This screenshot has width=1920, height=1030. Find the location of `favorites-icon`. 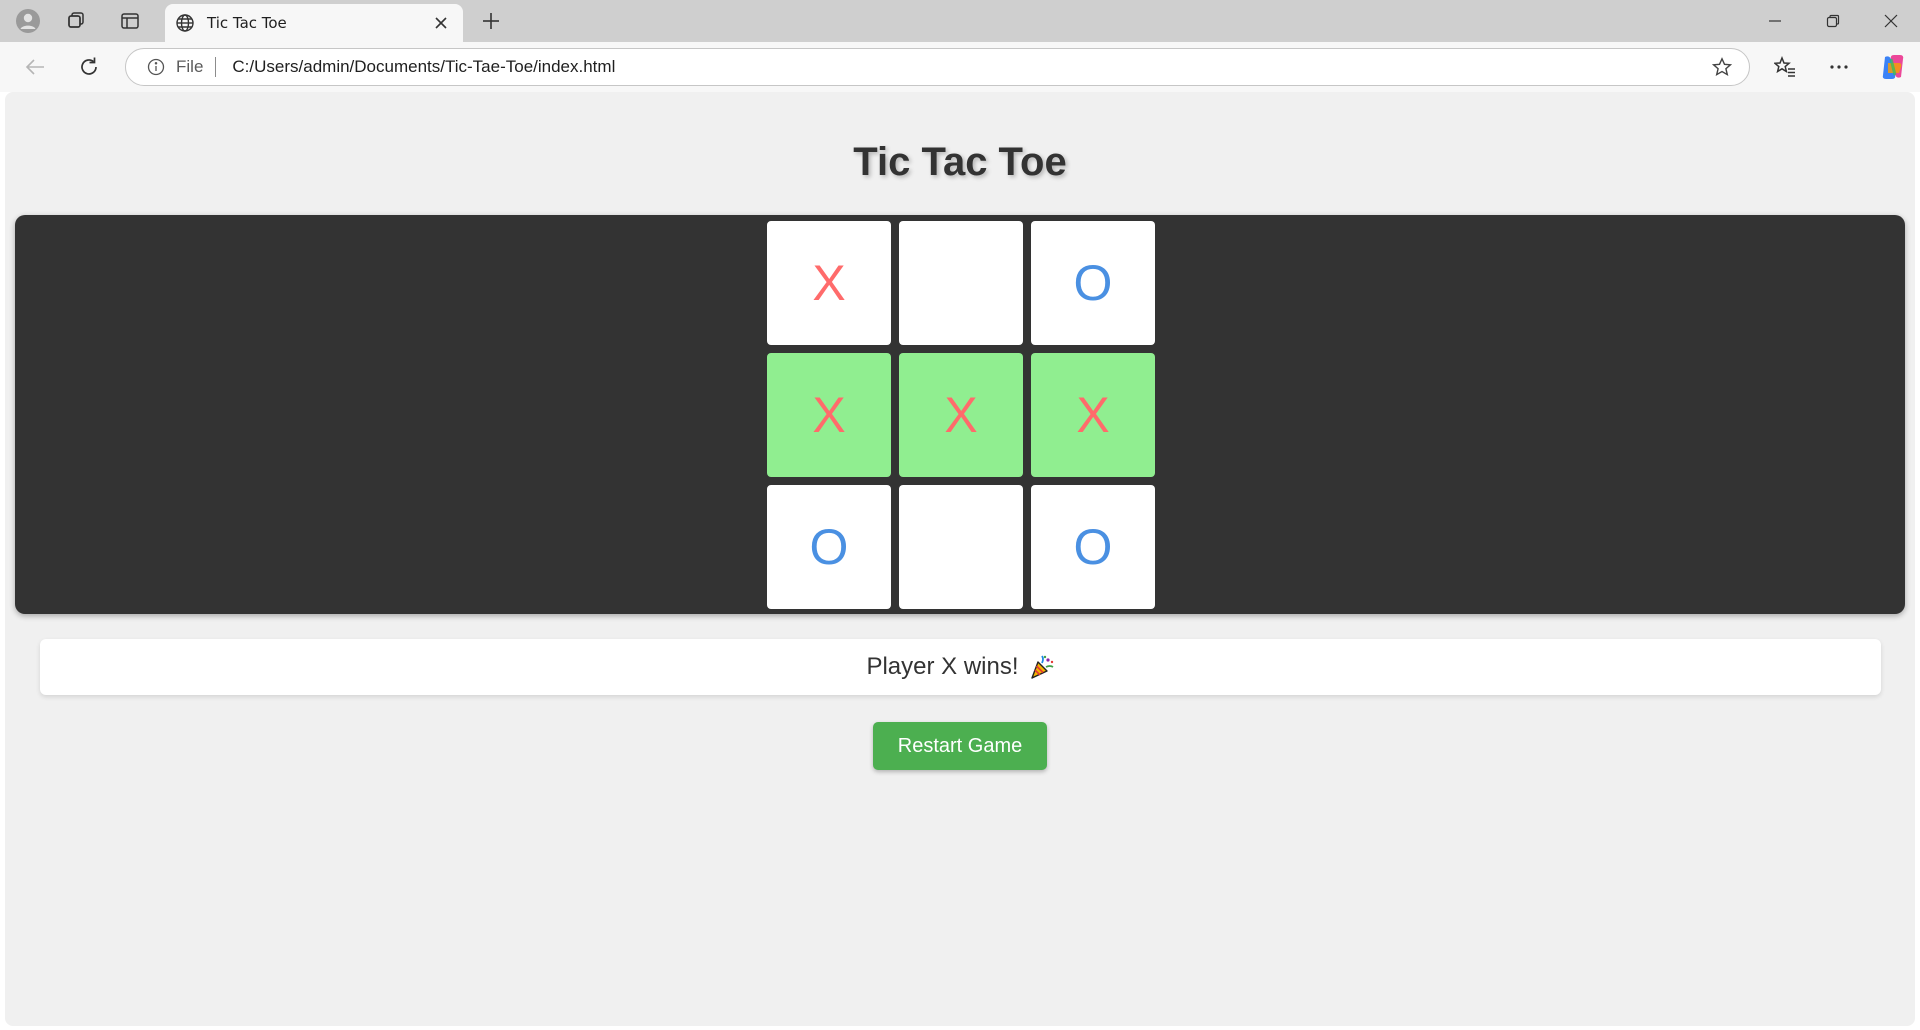

favorites-icon is located at coordinates (1785, 67).